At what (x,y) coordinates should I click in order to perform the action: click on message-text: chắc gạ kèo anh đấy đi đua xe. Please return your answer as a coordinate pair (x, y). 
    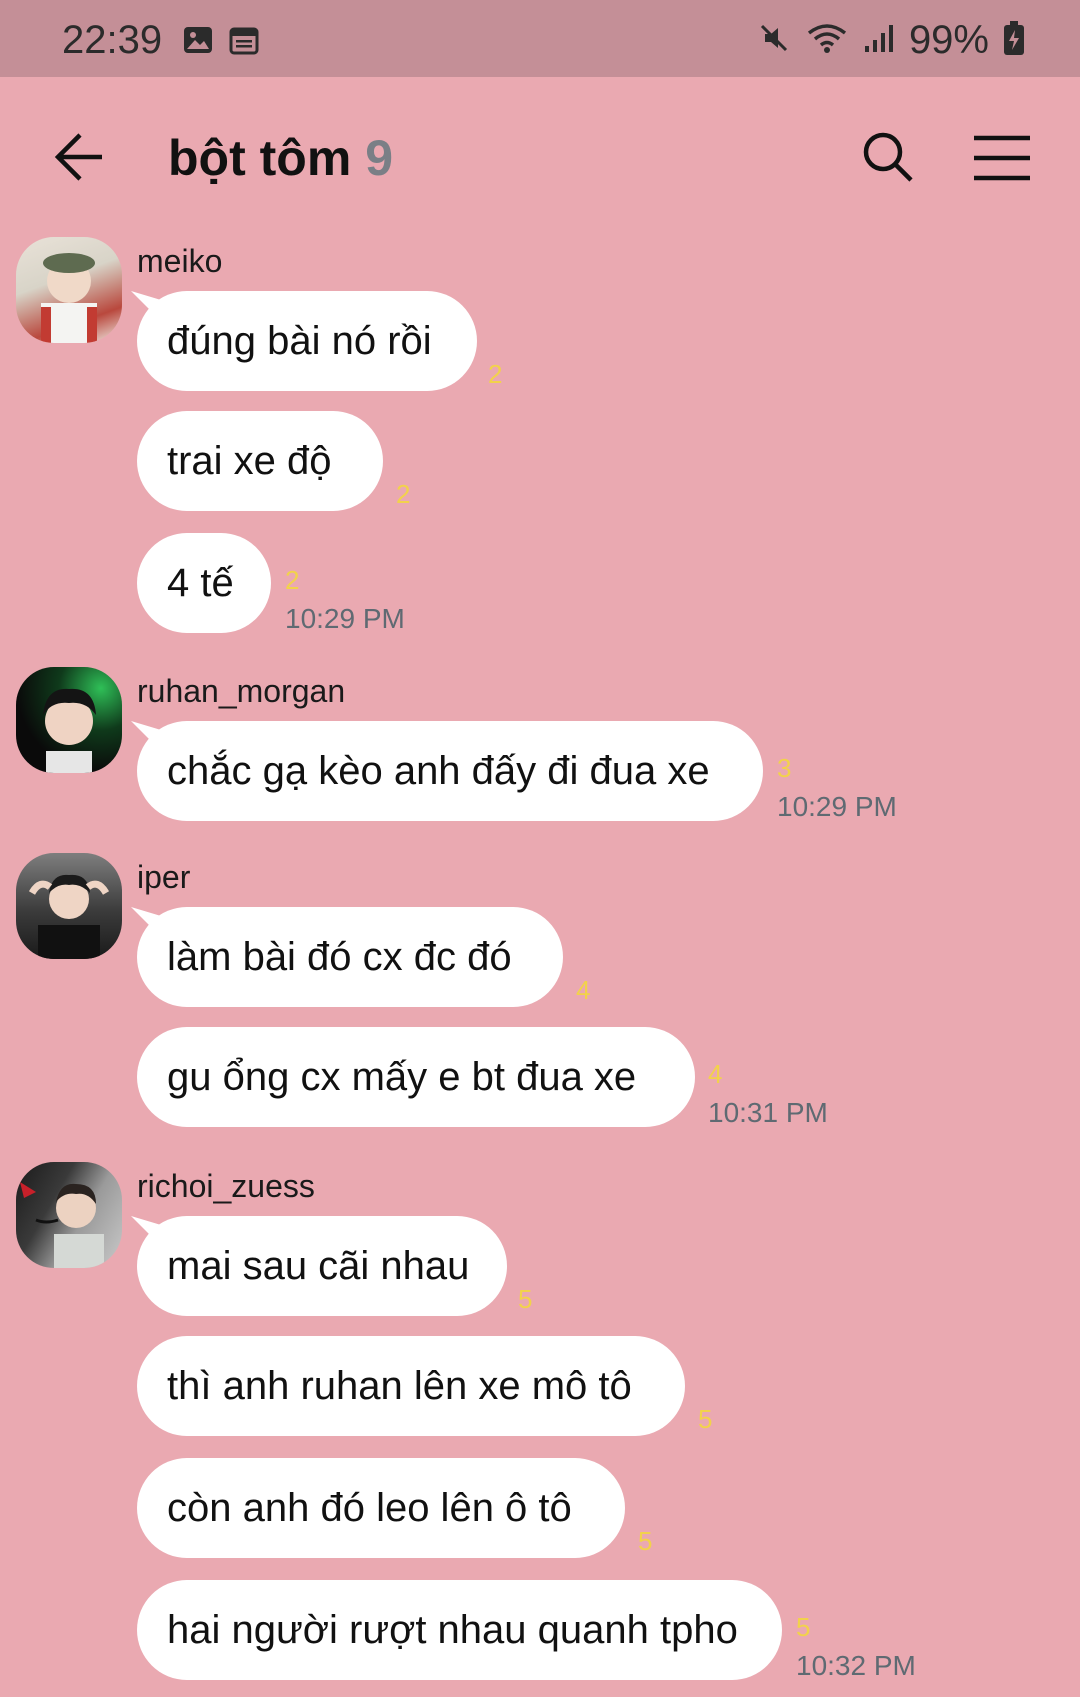
    Looking at the image, I should click on (438, 770).